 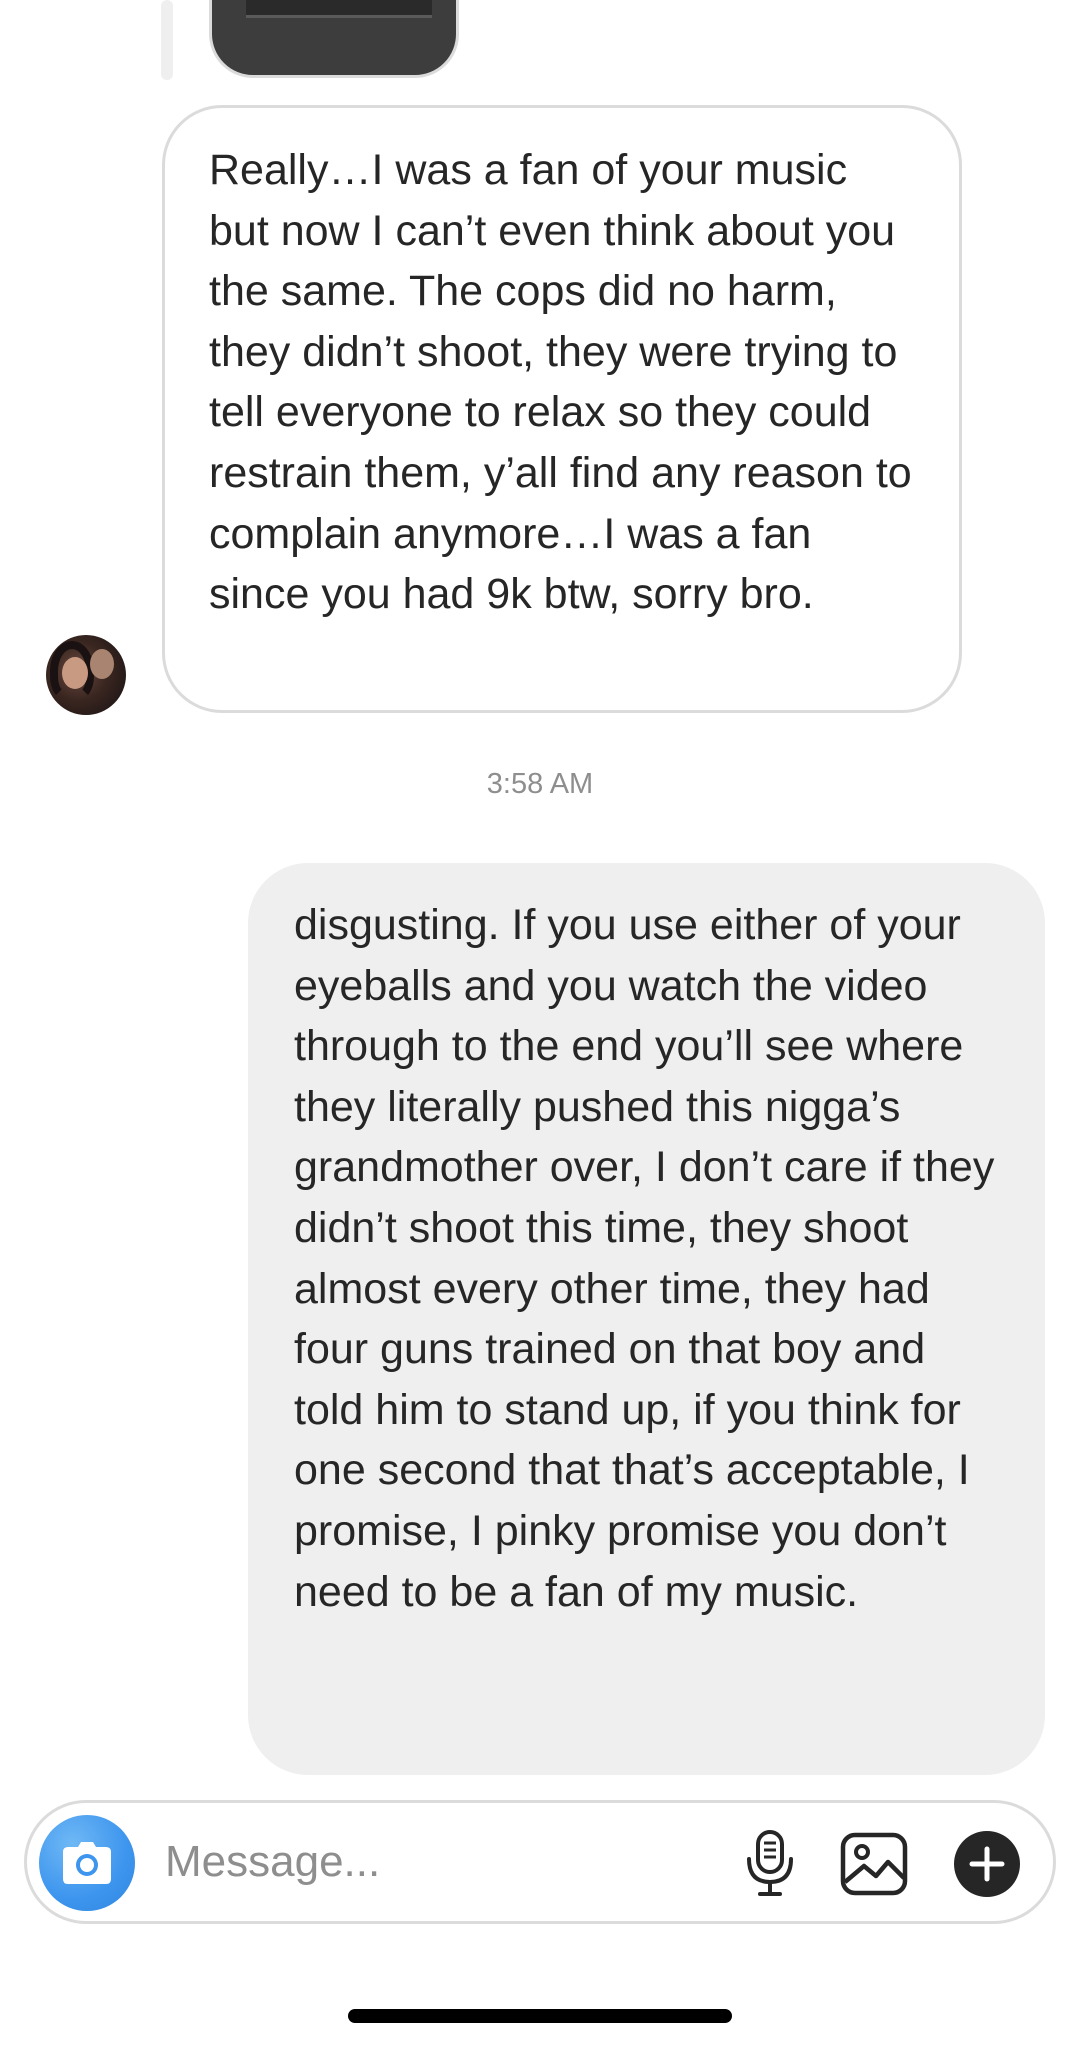 What do you see at coordinates (167, 40) in the screenshot?
I see `reply-thread-line` at bounding box center [167, 40].